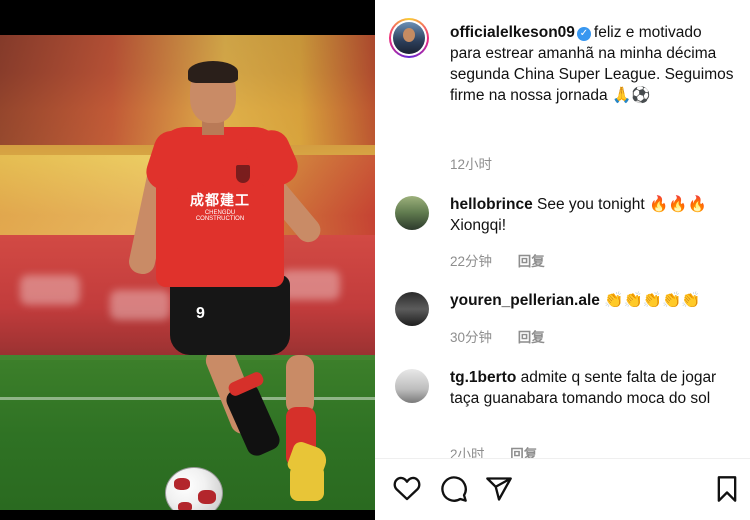 This screenshot has width=750, height=520. I want to click on author-avatar, so click(409, 38).